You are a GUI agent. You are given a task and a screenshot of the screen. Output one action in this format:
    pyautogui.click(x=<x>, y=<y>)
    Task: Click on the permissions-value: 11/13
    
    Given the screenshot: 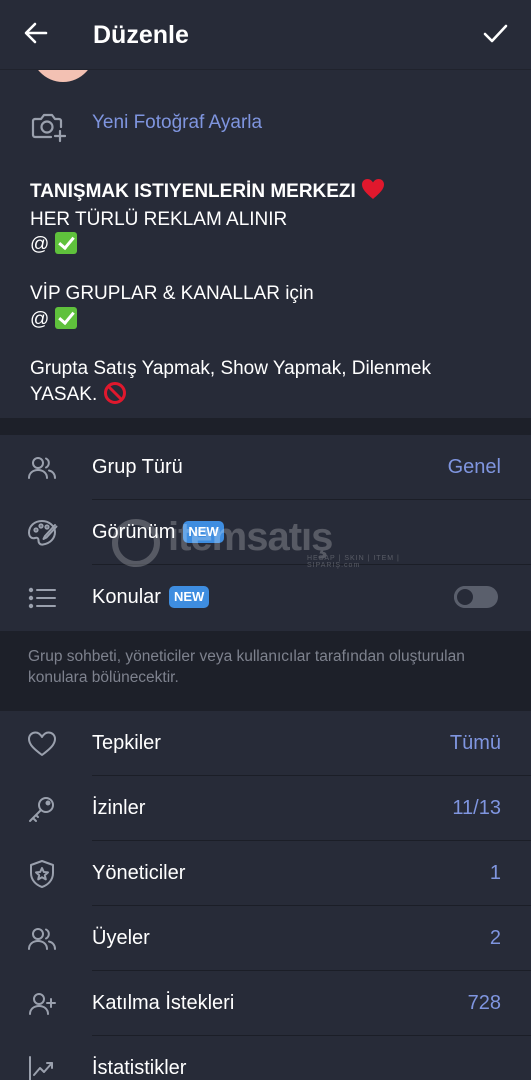 What is the action you would take?
    pyautogui.click(x=476, y=808)
    